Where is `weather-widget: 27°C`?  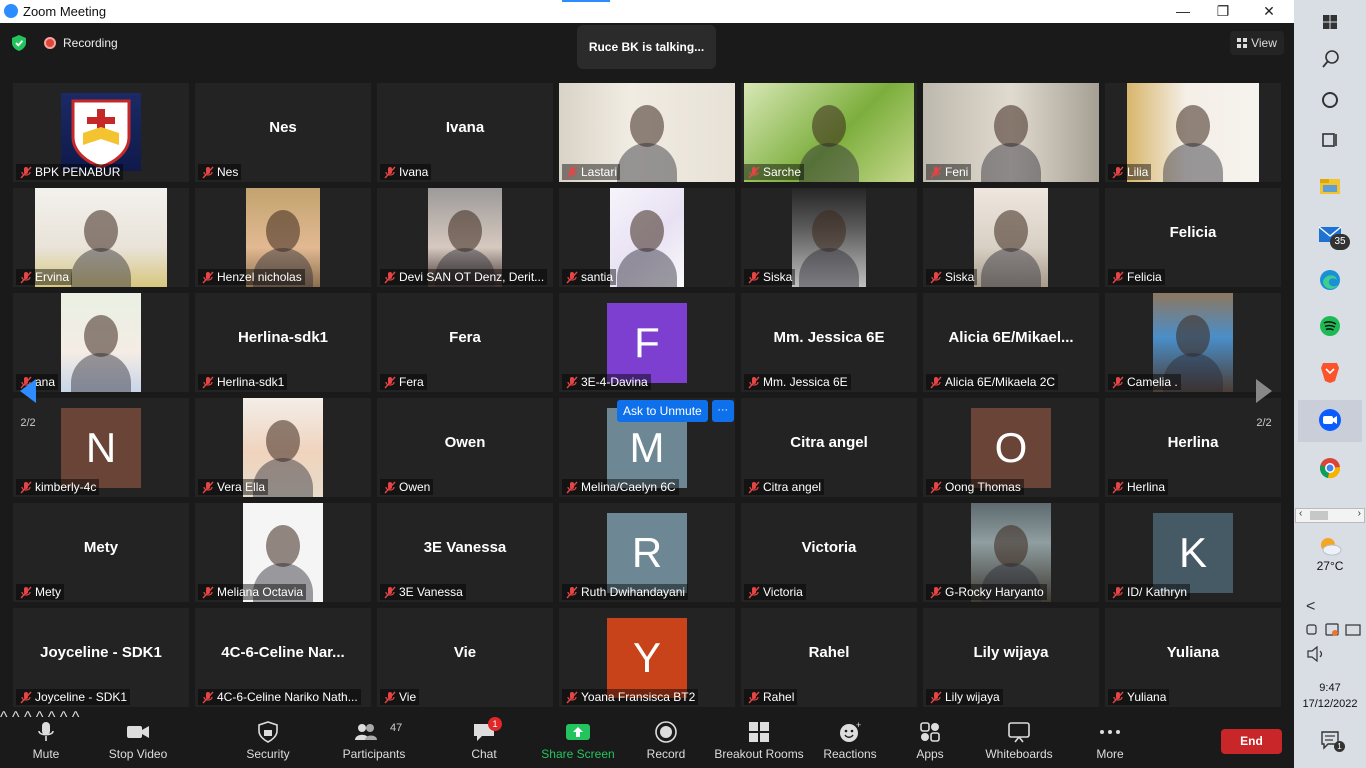 weather-widget: 27°C is located at coordinates (1330, 554).